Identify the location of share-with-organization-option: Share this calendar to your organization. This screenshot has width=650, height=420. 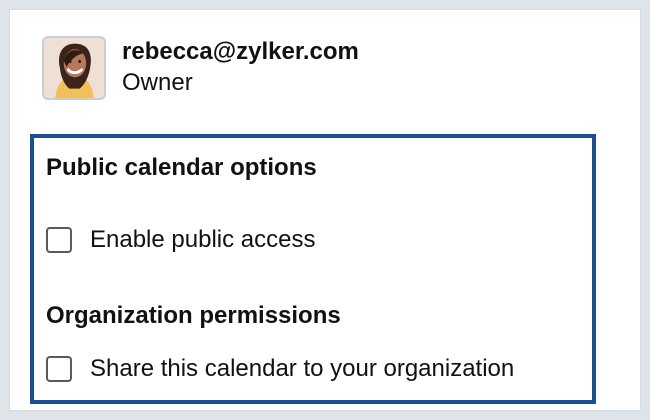
(280, 369).